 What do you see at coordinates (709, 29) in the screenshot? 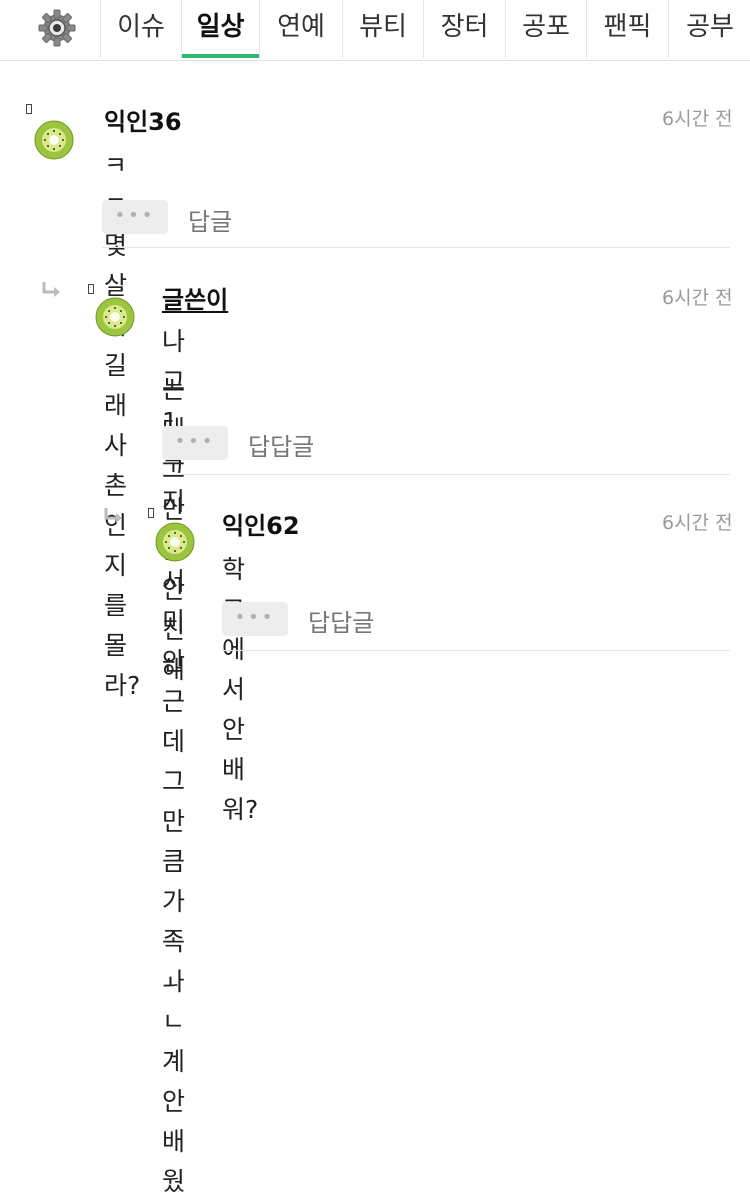
I see `tab-study: 공부` at bounding box center [709, 29].